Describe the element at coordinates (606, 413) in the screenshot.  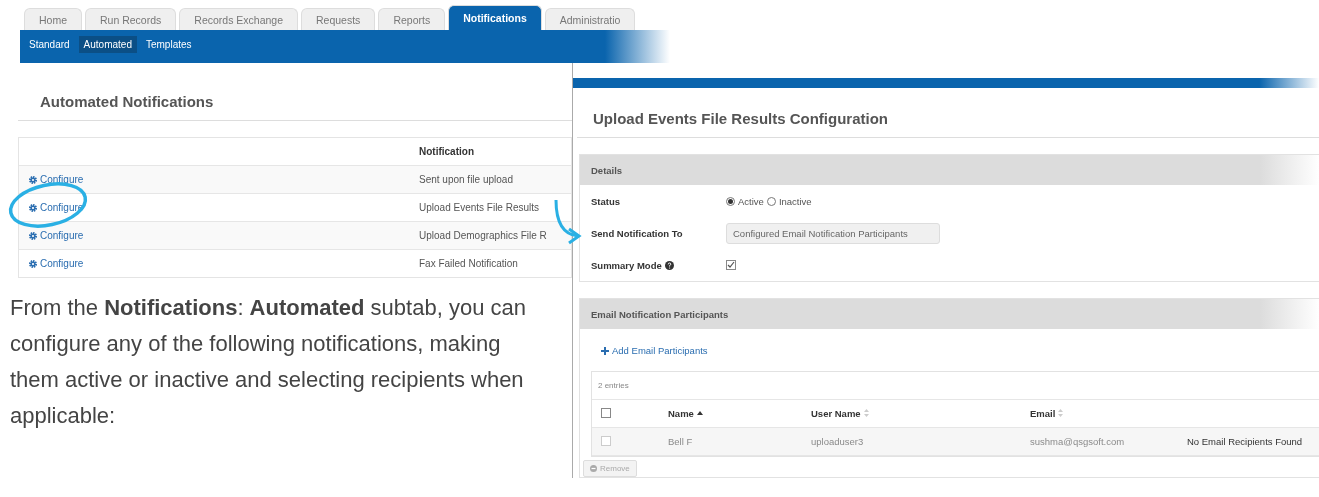
I see `select-all-checkbox` at that location.